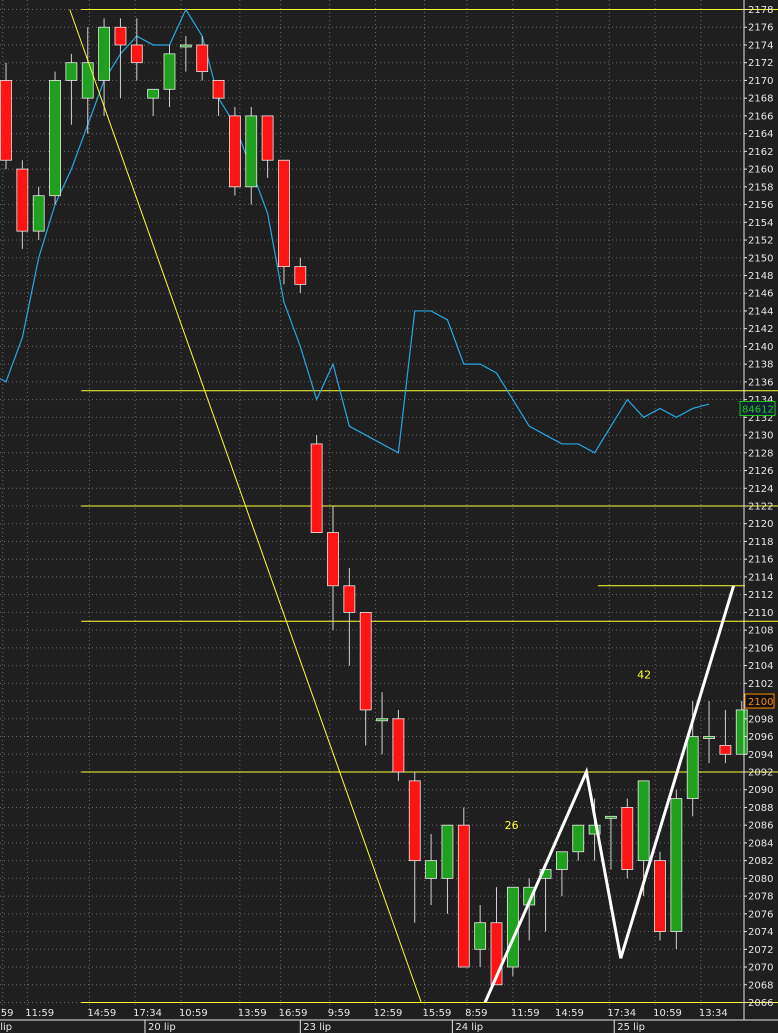 This screenshot has width=778, height=1033. Describe the element at coordinates (760, 985) in the screenshot. I see `y-tick-label: 2068` at that location.